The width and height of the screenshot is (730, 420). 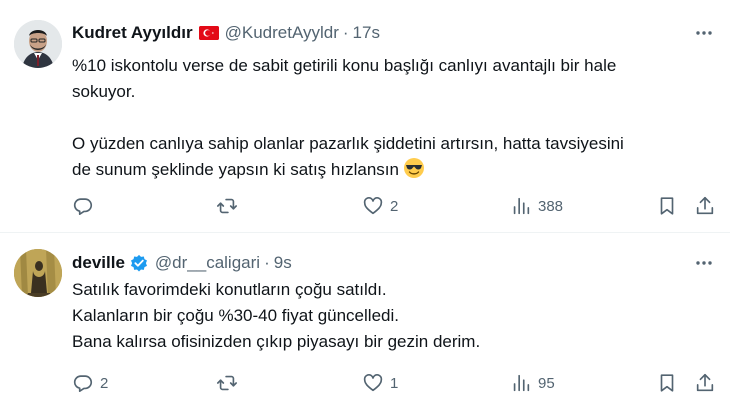 I want to click on tweet-actions: 2 1 95, so click(x=397, y=383).